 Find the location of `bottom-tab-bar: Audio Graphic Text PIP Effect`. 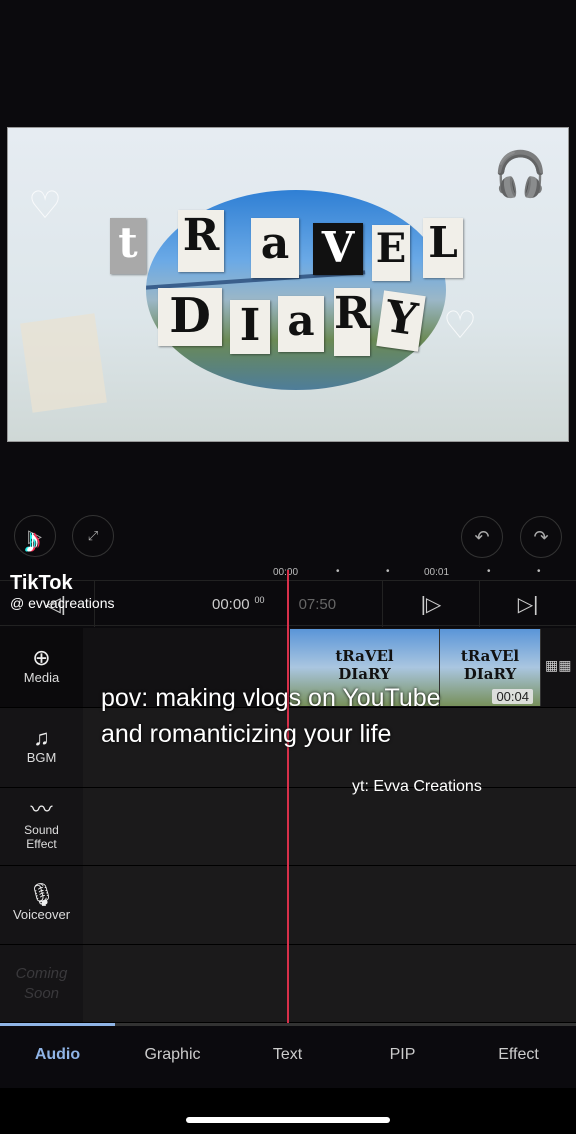

bottom-tab-bar: Audio Graphic Text PIP Effect is located at coordinates (288, 1057).